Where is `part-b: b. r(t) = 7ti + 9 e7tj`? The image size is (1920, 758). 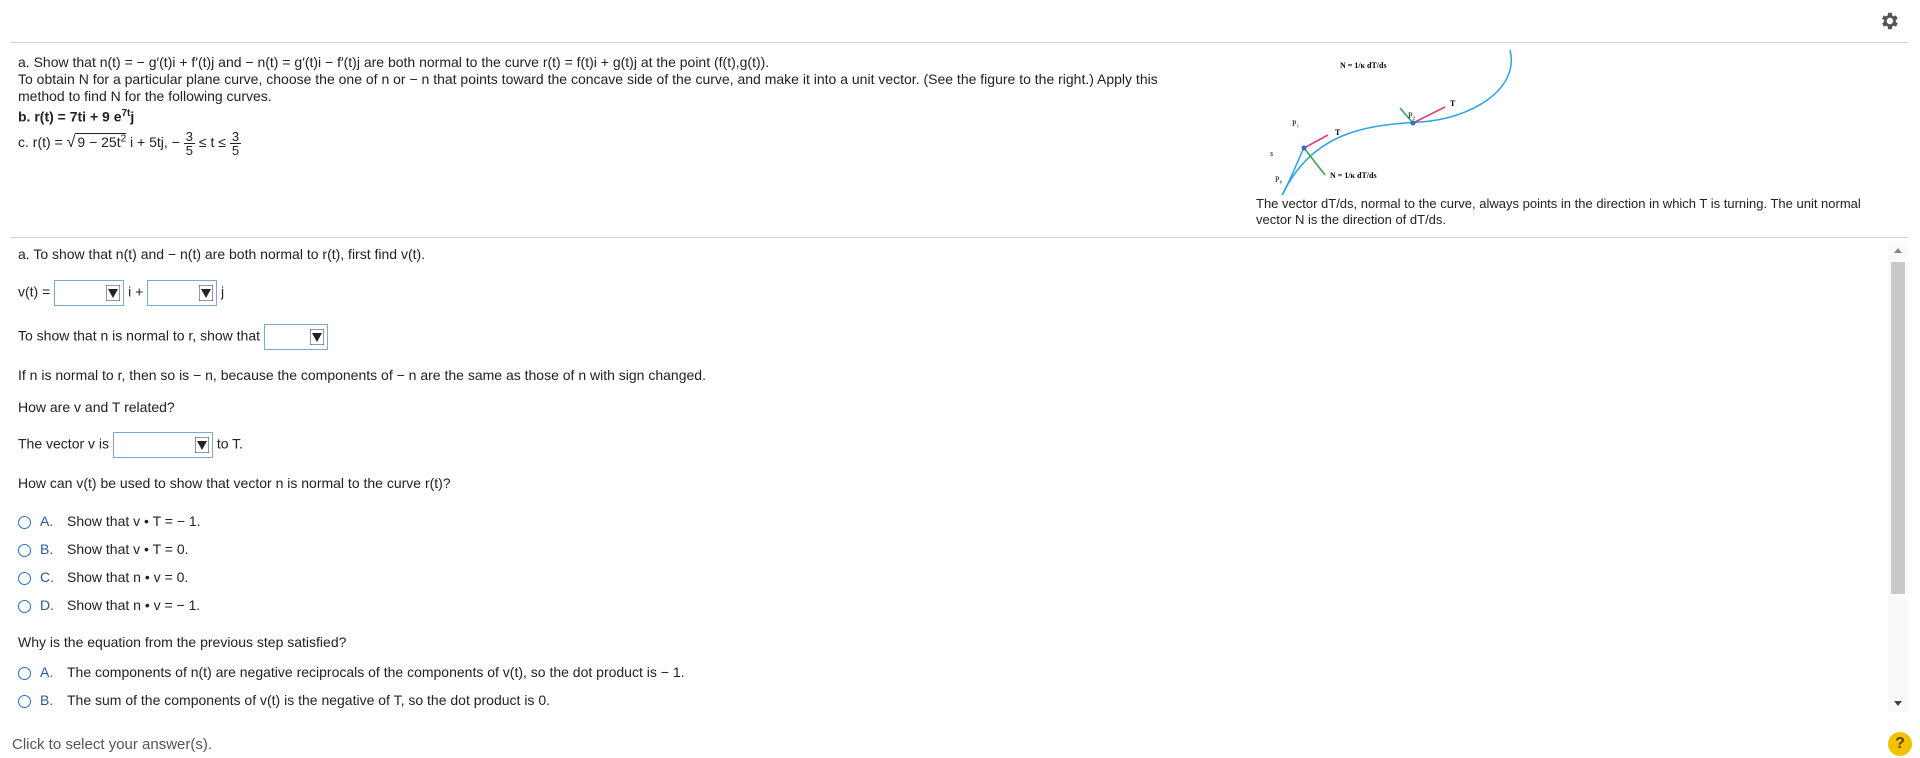
part-b: b. r(t) = 7ti + 9 e7tj is located at coordinates (76, 116).